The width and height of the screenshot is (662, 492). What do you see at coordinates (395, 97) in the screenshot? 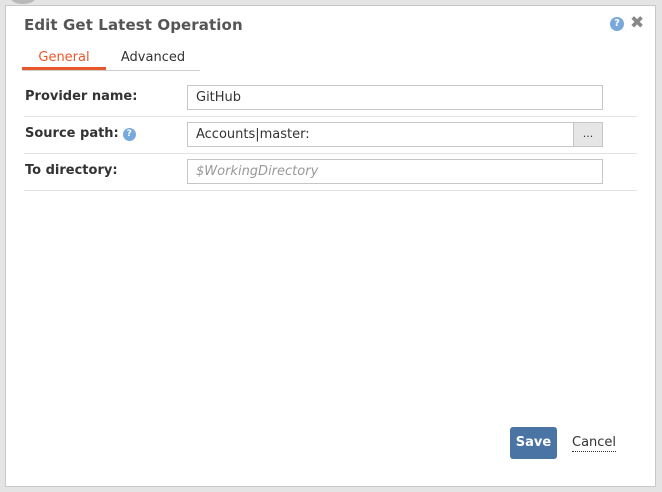
I see `provider-name-input` at bounding box center [395, 97].